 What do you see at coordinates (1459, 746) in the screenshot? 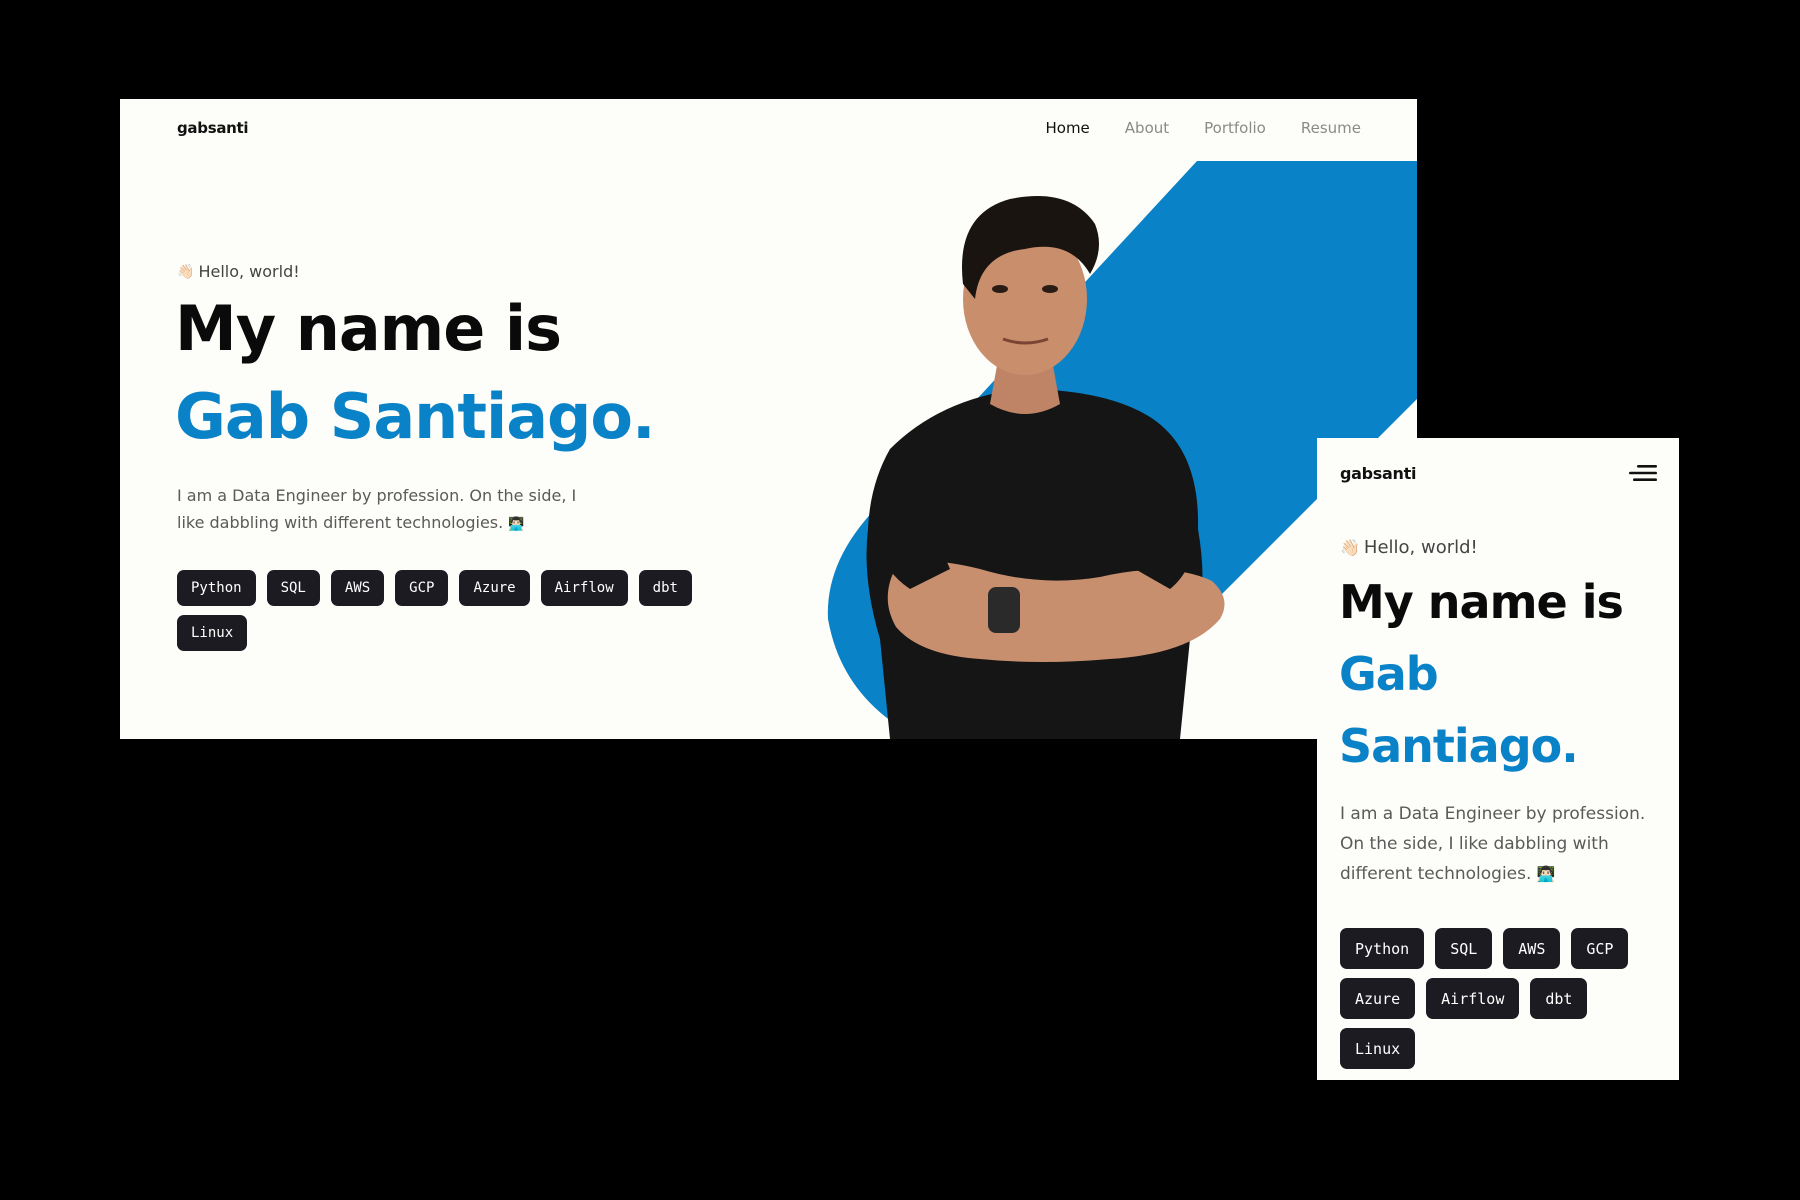
I see `headline-last-name: Santiago.` at bounding box center [1459, 746].